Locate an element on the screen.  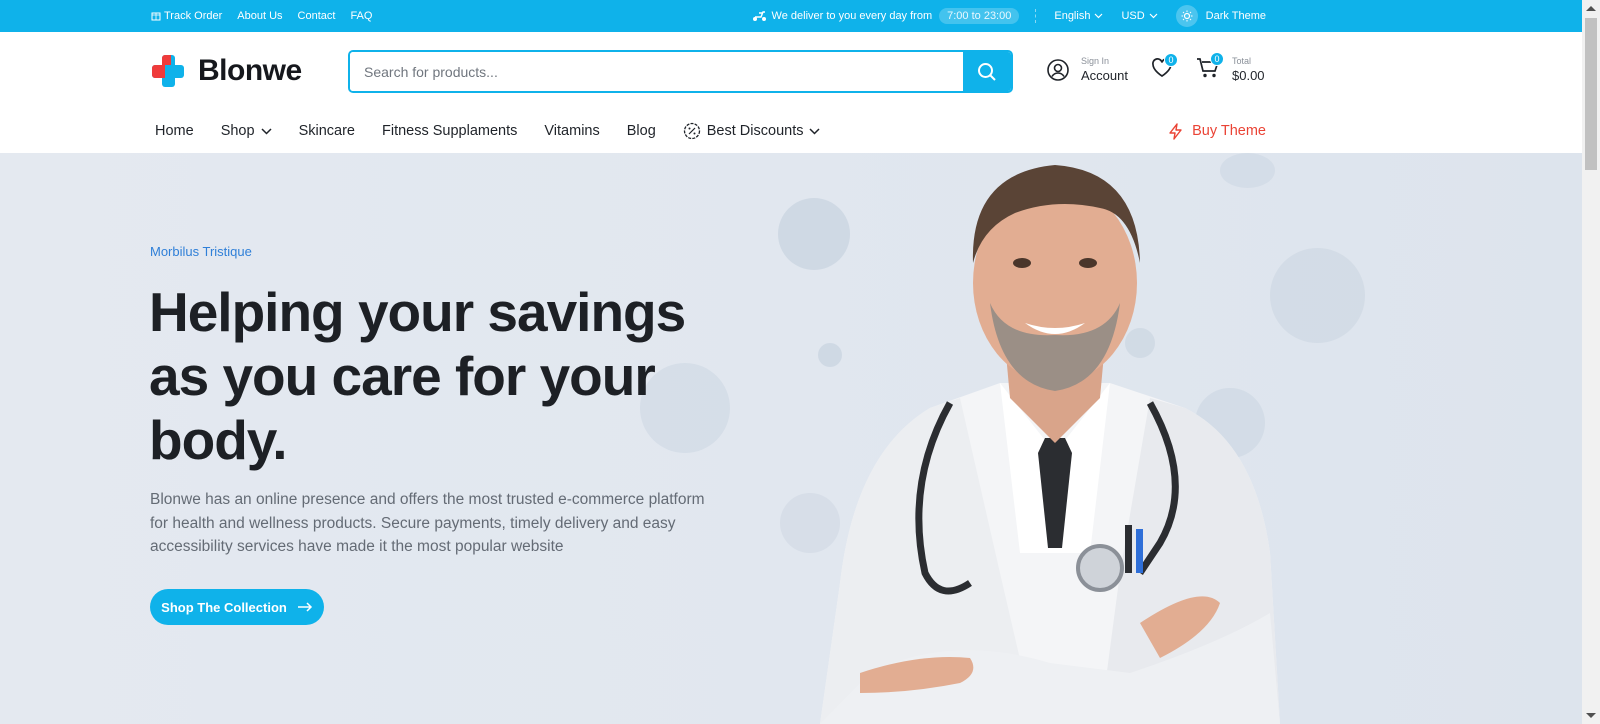
logo-text: Blonwe is located at coordinates (250, 70).